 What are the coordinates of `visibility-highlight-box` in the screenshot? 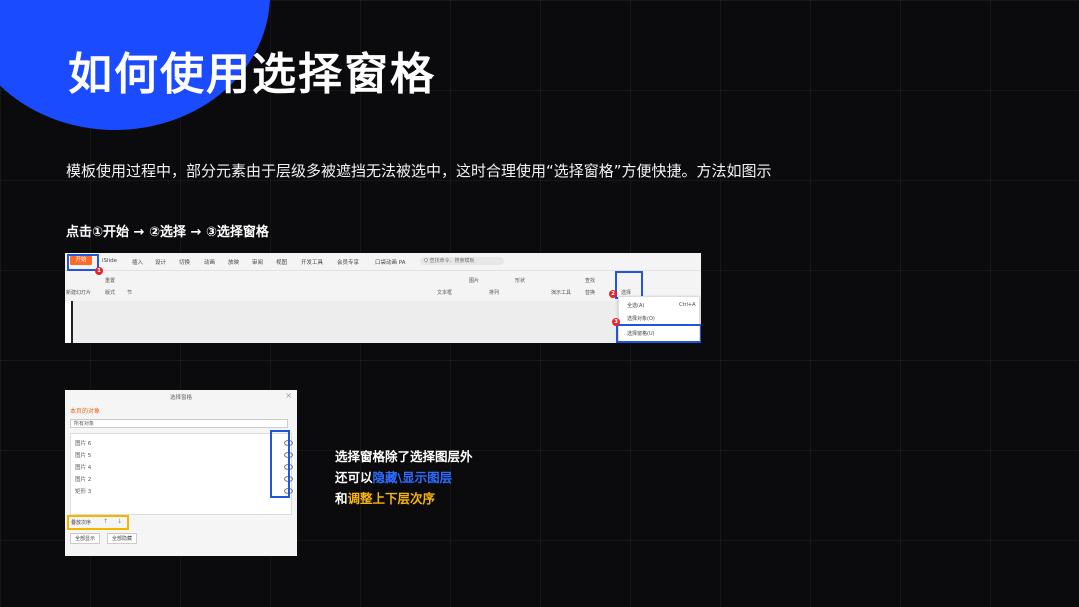 It's located at (280, 464).